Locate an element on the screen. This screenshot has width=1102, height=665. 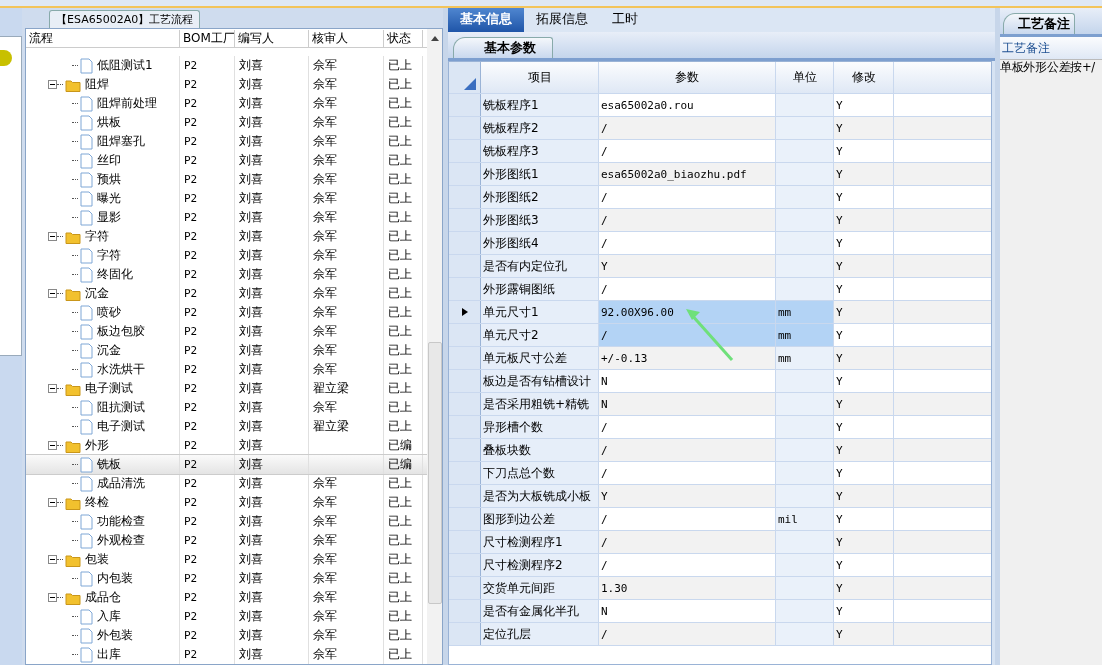
table-row: 是否有内定位孔 Y Y is located at coordinates (720, 266).